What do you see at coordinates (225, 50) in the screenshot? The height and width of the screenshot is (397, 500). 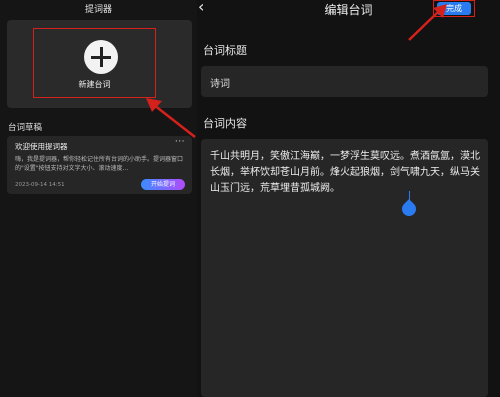 I see `script-title-label: 台词标题` at bounding box center [225, 50].